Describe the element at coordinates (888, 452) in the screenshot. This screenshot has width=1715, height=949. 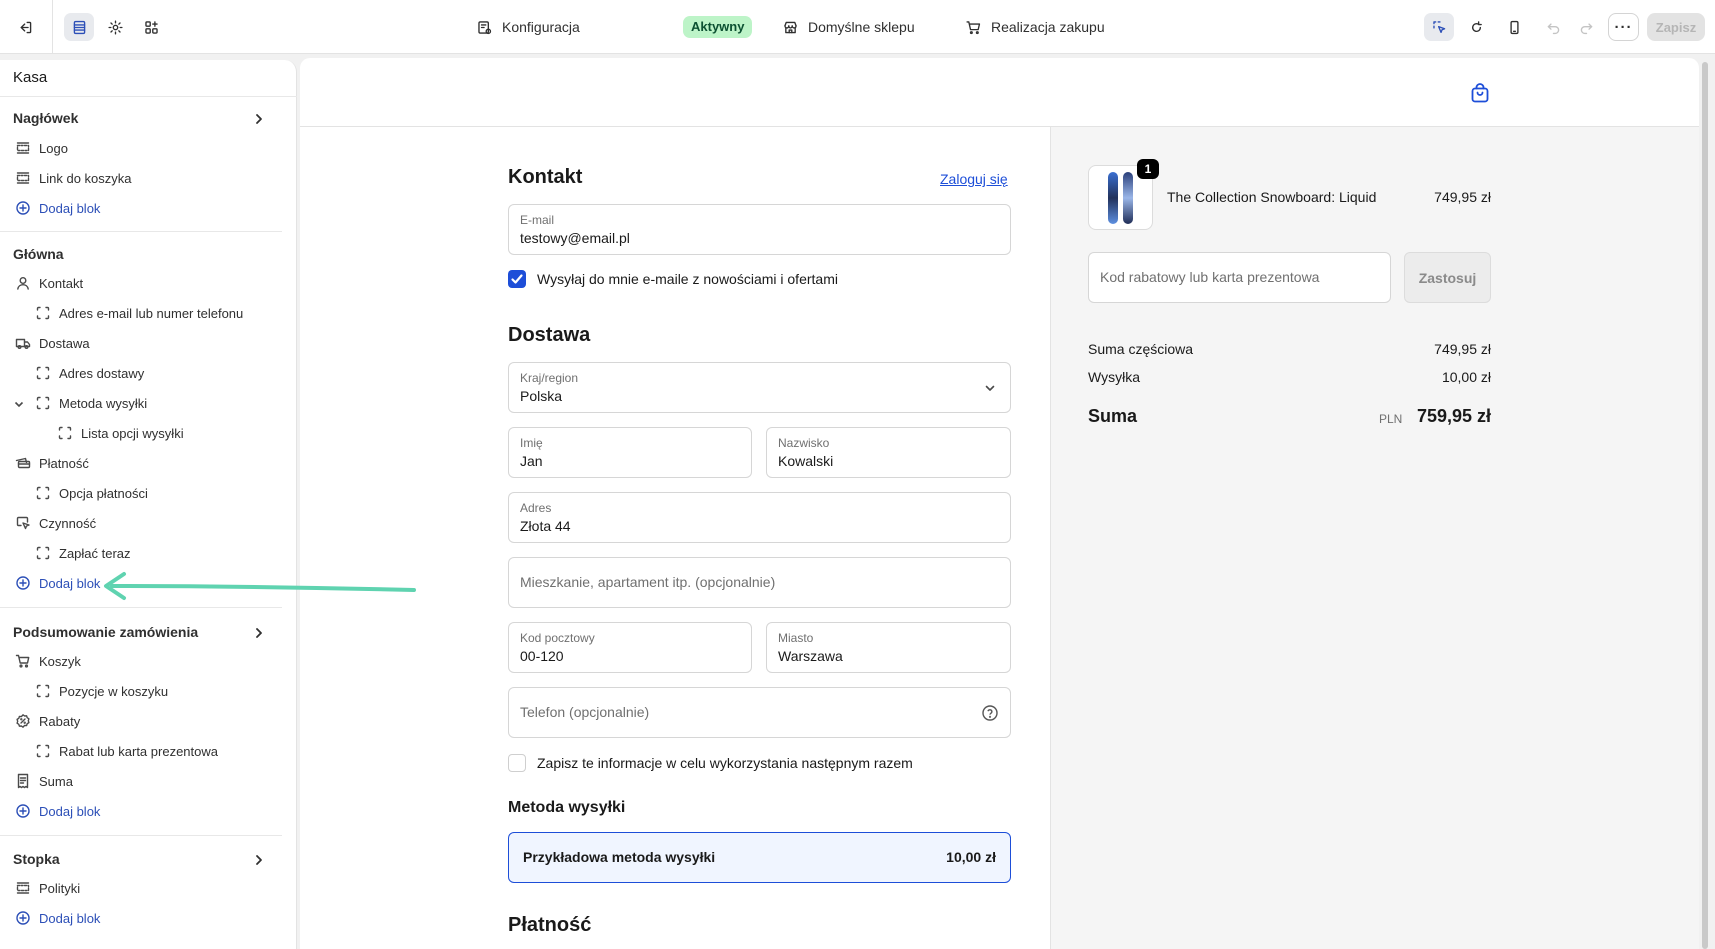
I see `last-name-field: Nazwisko Kowalski` at that location.